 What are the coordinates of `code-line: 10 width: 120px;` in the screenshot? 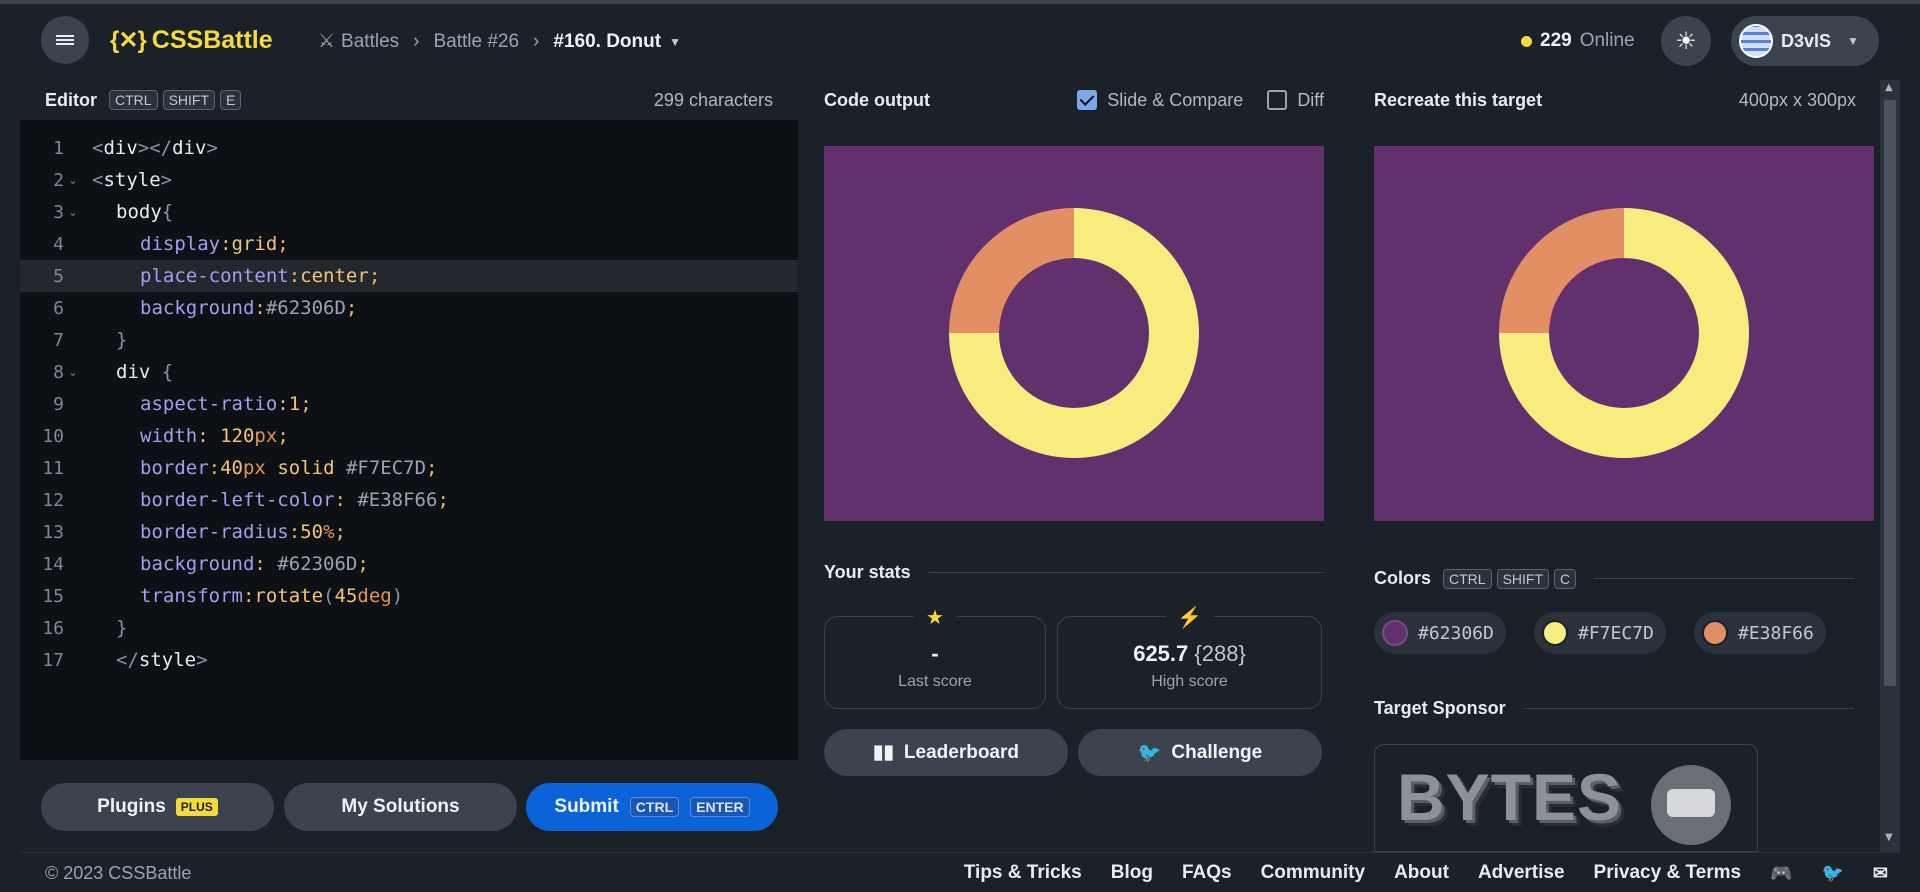 It's located at (409, 436).